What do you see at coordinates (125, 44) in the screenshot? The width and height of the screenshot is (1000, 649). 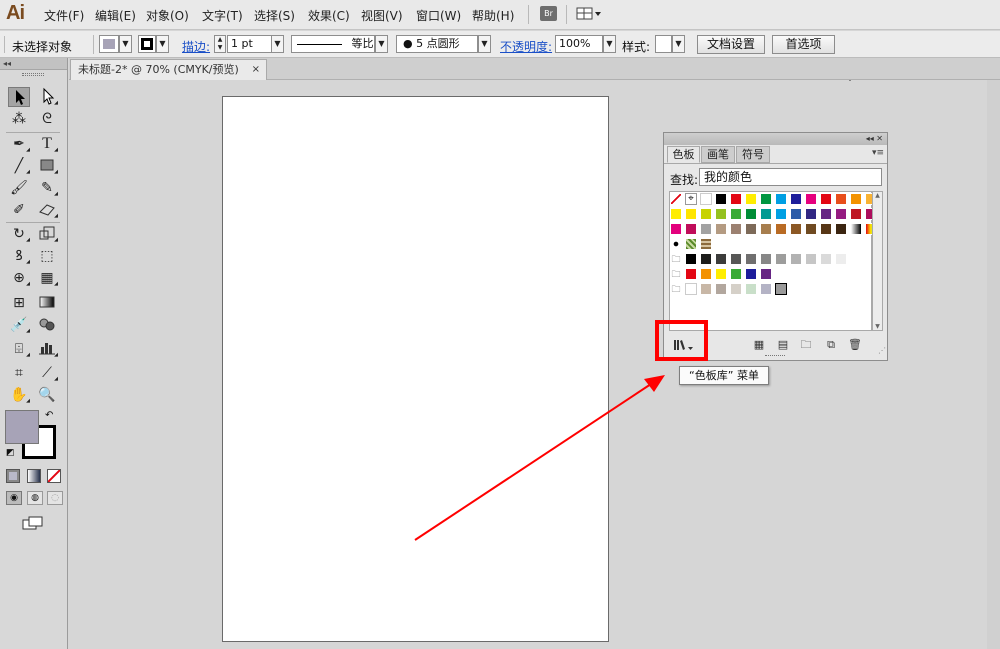 I see `fill-dropdown: ▼` at bounding box center [125, 44].